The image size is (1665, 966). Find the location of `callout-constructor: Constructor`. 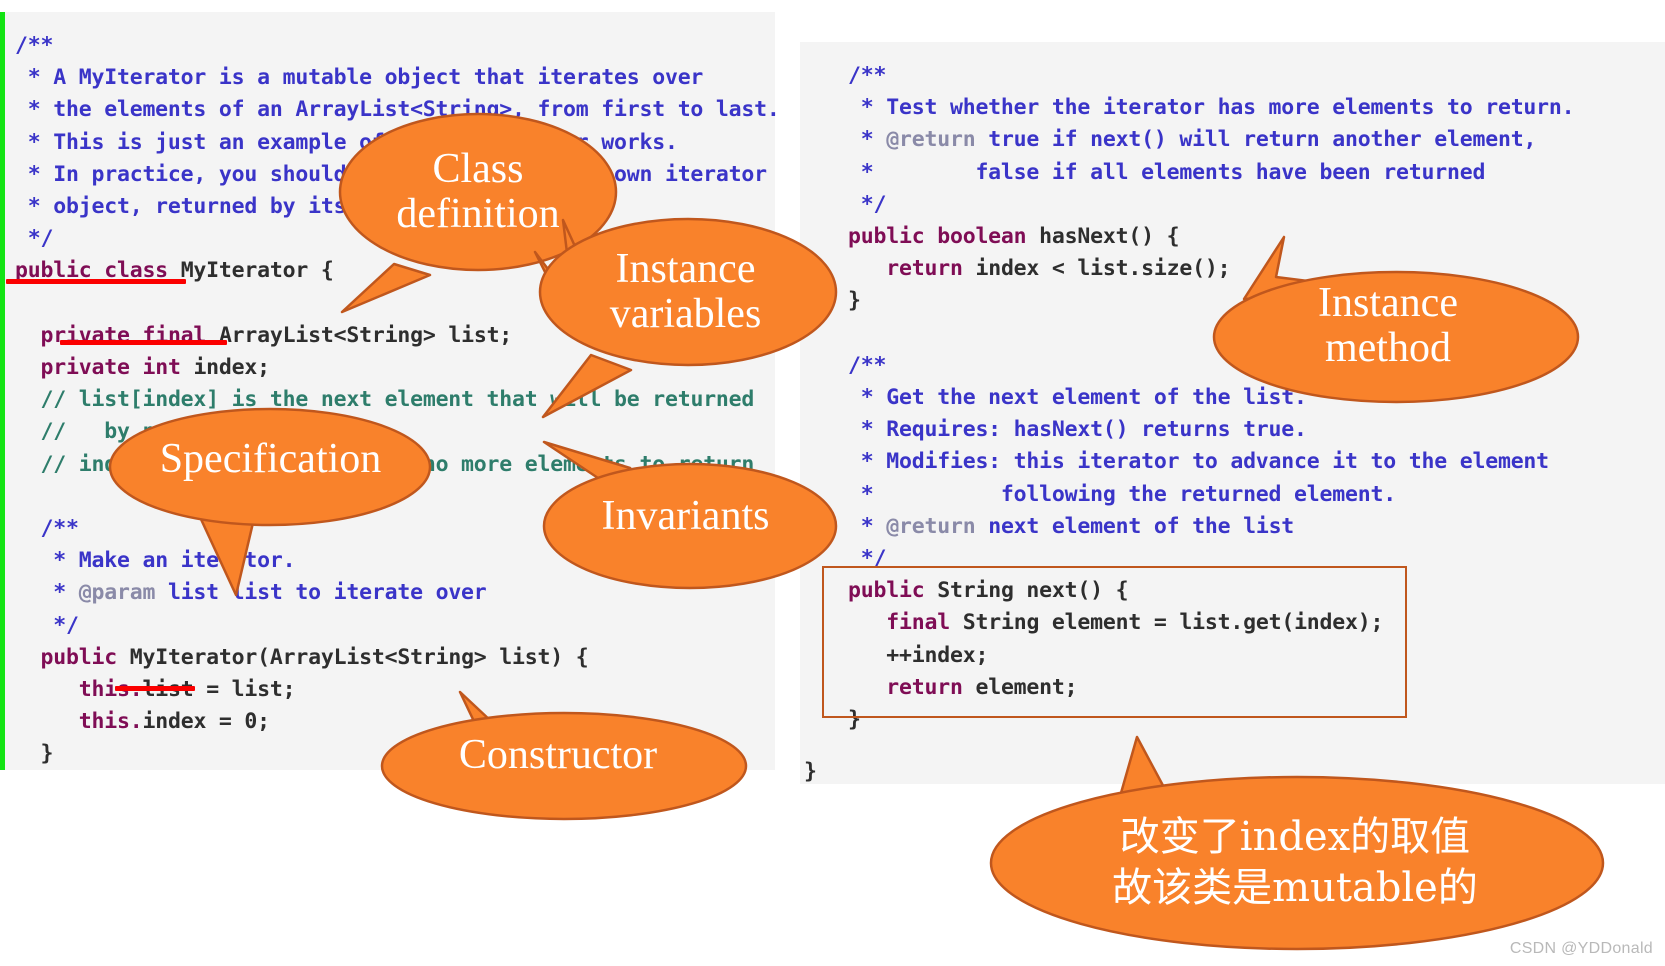

callout-constructor: Constructor is located at coordinates (558, 755).